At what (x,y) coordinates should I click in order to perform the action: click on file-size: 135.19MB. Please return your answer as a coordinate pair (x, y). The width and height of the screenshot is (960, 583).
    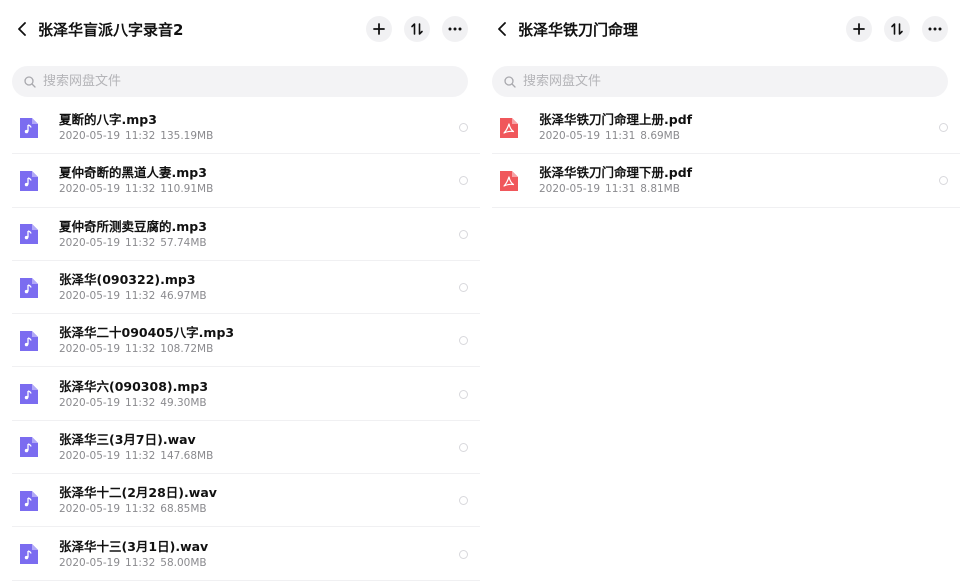
    Looking at the image, I should click on (187, 136).